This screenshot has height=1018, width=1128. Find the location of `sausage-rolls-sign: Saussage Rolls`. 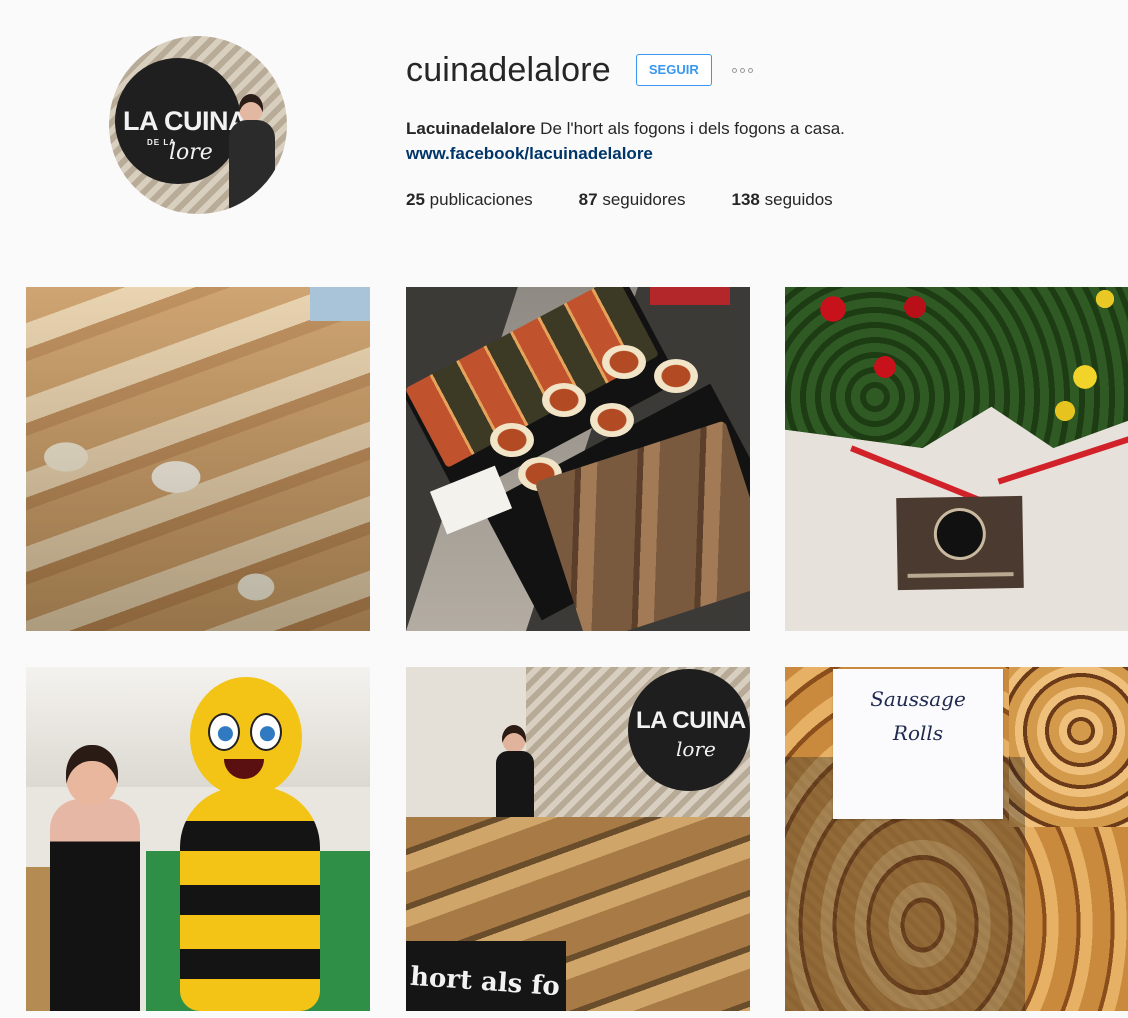

sausage-rolls-sign: Saussage Rolls is located at coordinates (918, 744).